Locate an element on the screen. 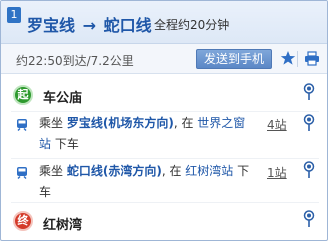  station-link-cont: 站 is located at coordinates (45, 144).